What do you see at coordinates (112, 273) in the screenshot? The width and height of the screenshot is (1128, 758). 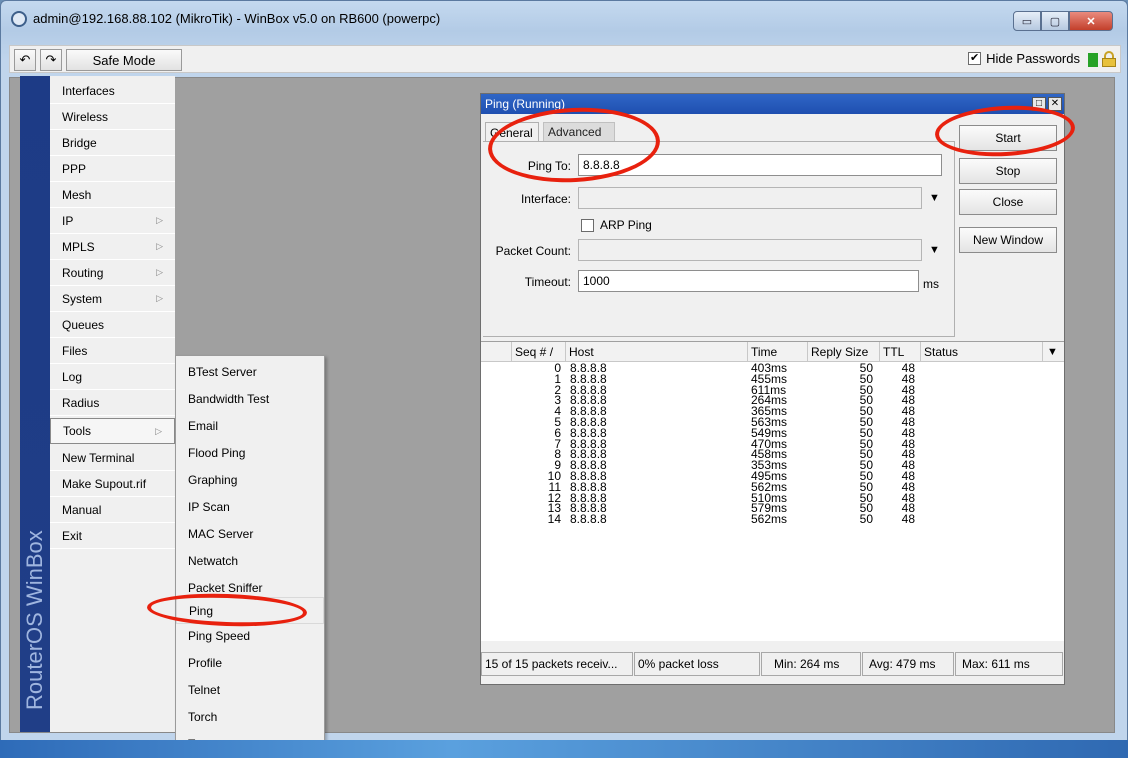 I see `menu-item-routing: Routing ▷` at bounding box center [112, 273].